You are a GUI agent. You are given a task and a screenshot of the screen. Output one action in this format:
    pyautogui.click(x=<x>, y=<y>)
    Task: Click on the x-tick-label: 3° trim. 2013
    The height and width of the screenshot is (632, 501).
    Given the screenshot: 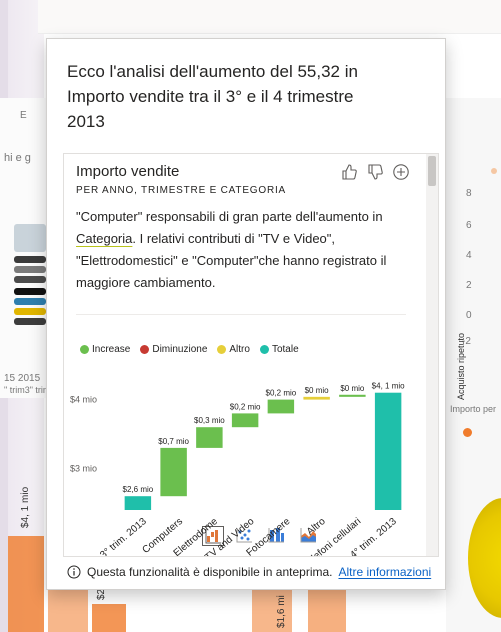 What is the action you would take?
    pyautogui.click(x=123, y=536)
    